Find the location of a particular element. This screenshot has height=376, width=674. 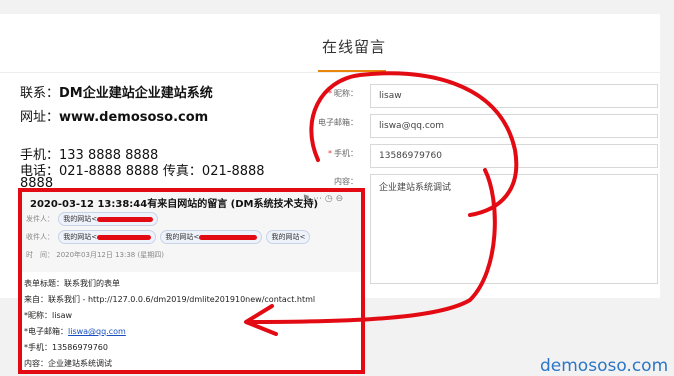

body-email: *电子邮箱：liswa@qq.com is located at coordinates (75, 331).